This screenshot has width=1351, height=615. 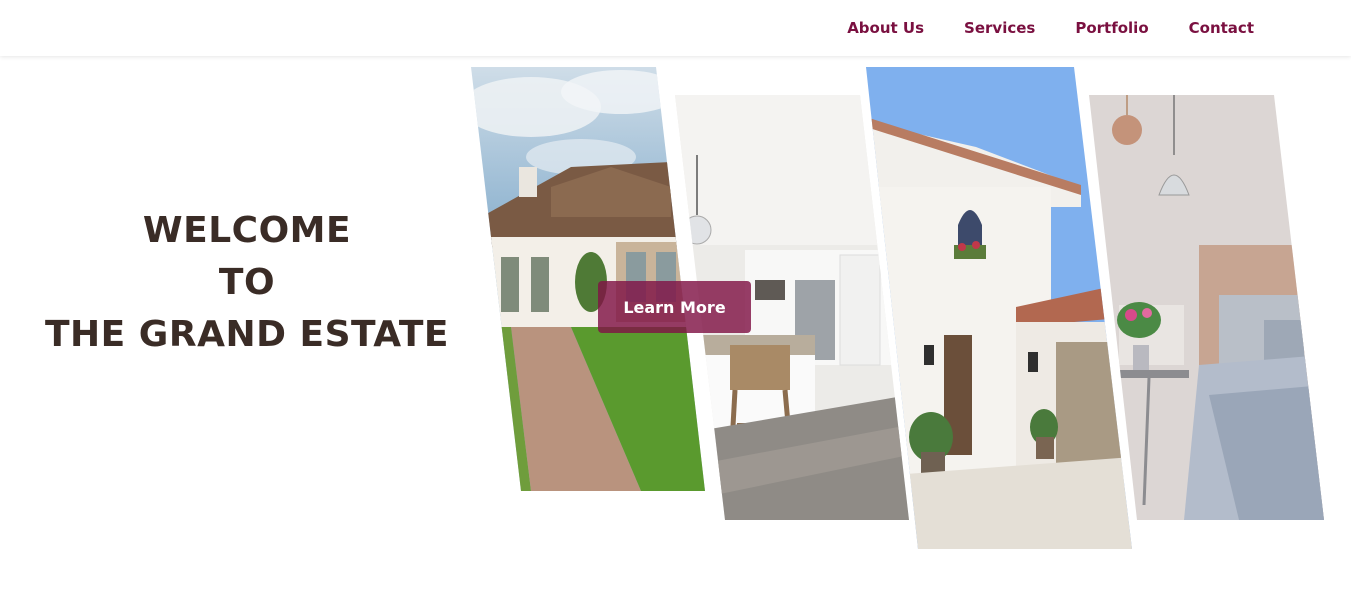 What do you see at coordinates (247, 230) in the screenshot?
I see `hero-heading-line-1: WELCOME` at bounding box center [247, 230].